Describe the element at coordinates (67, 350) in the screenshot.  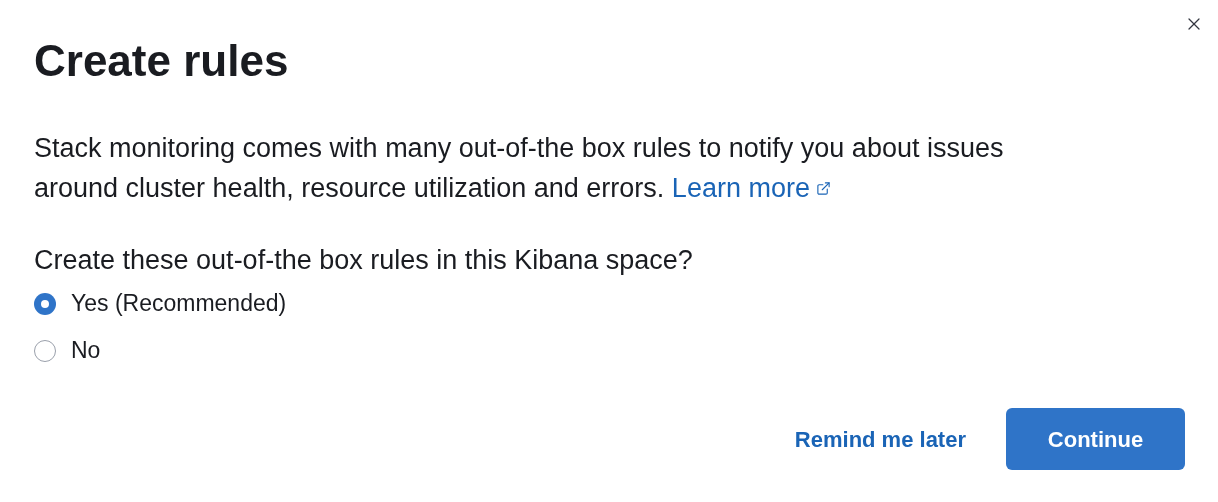
I see `radio-option: No` at that location.